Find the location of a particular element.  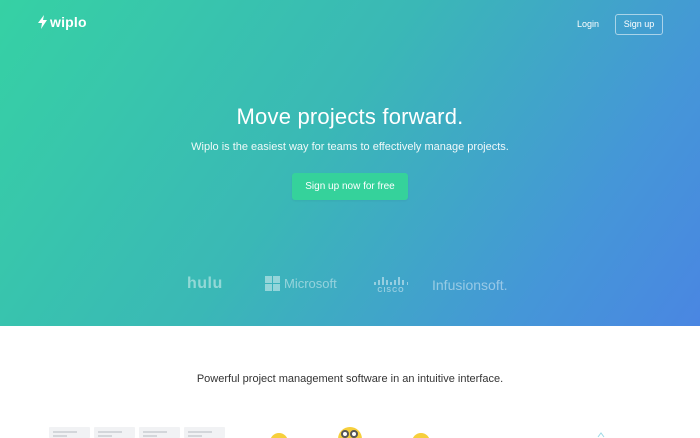

cisco-logo: CISCO is located at coordinates (391, 285).